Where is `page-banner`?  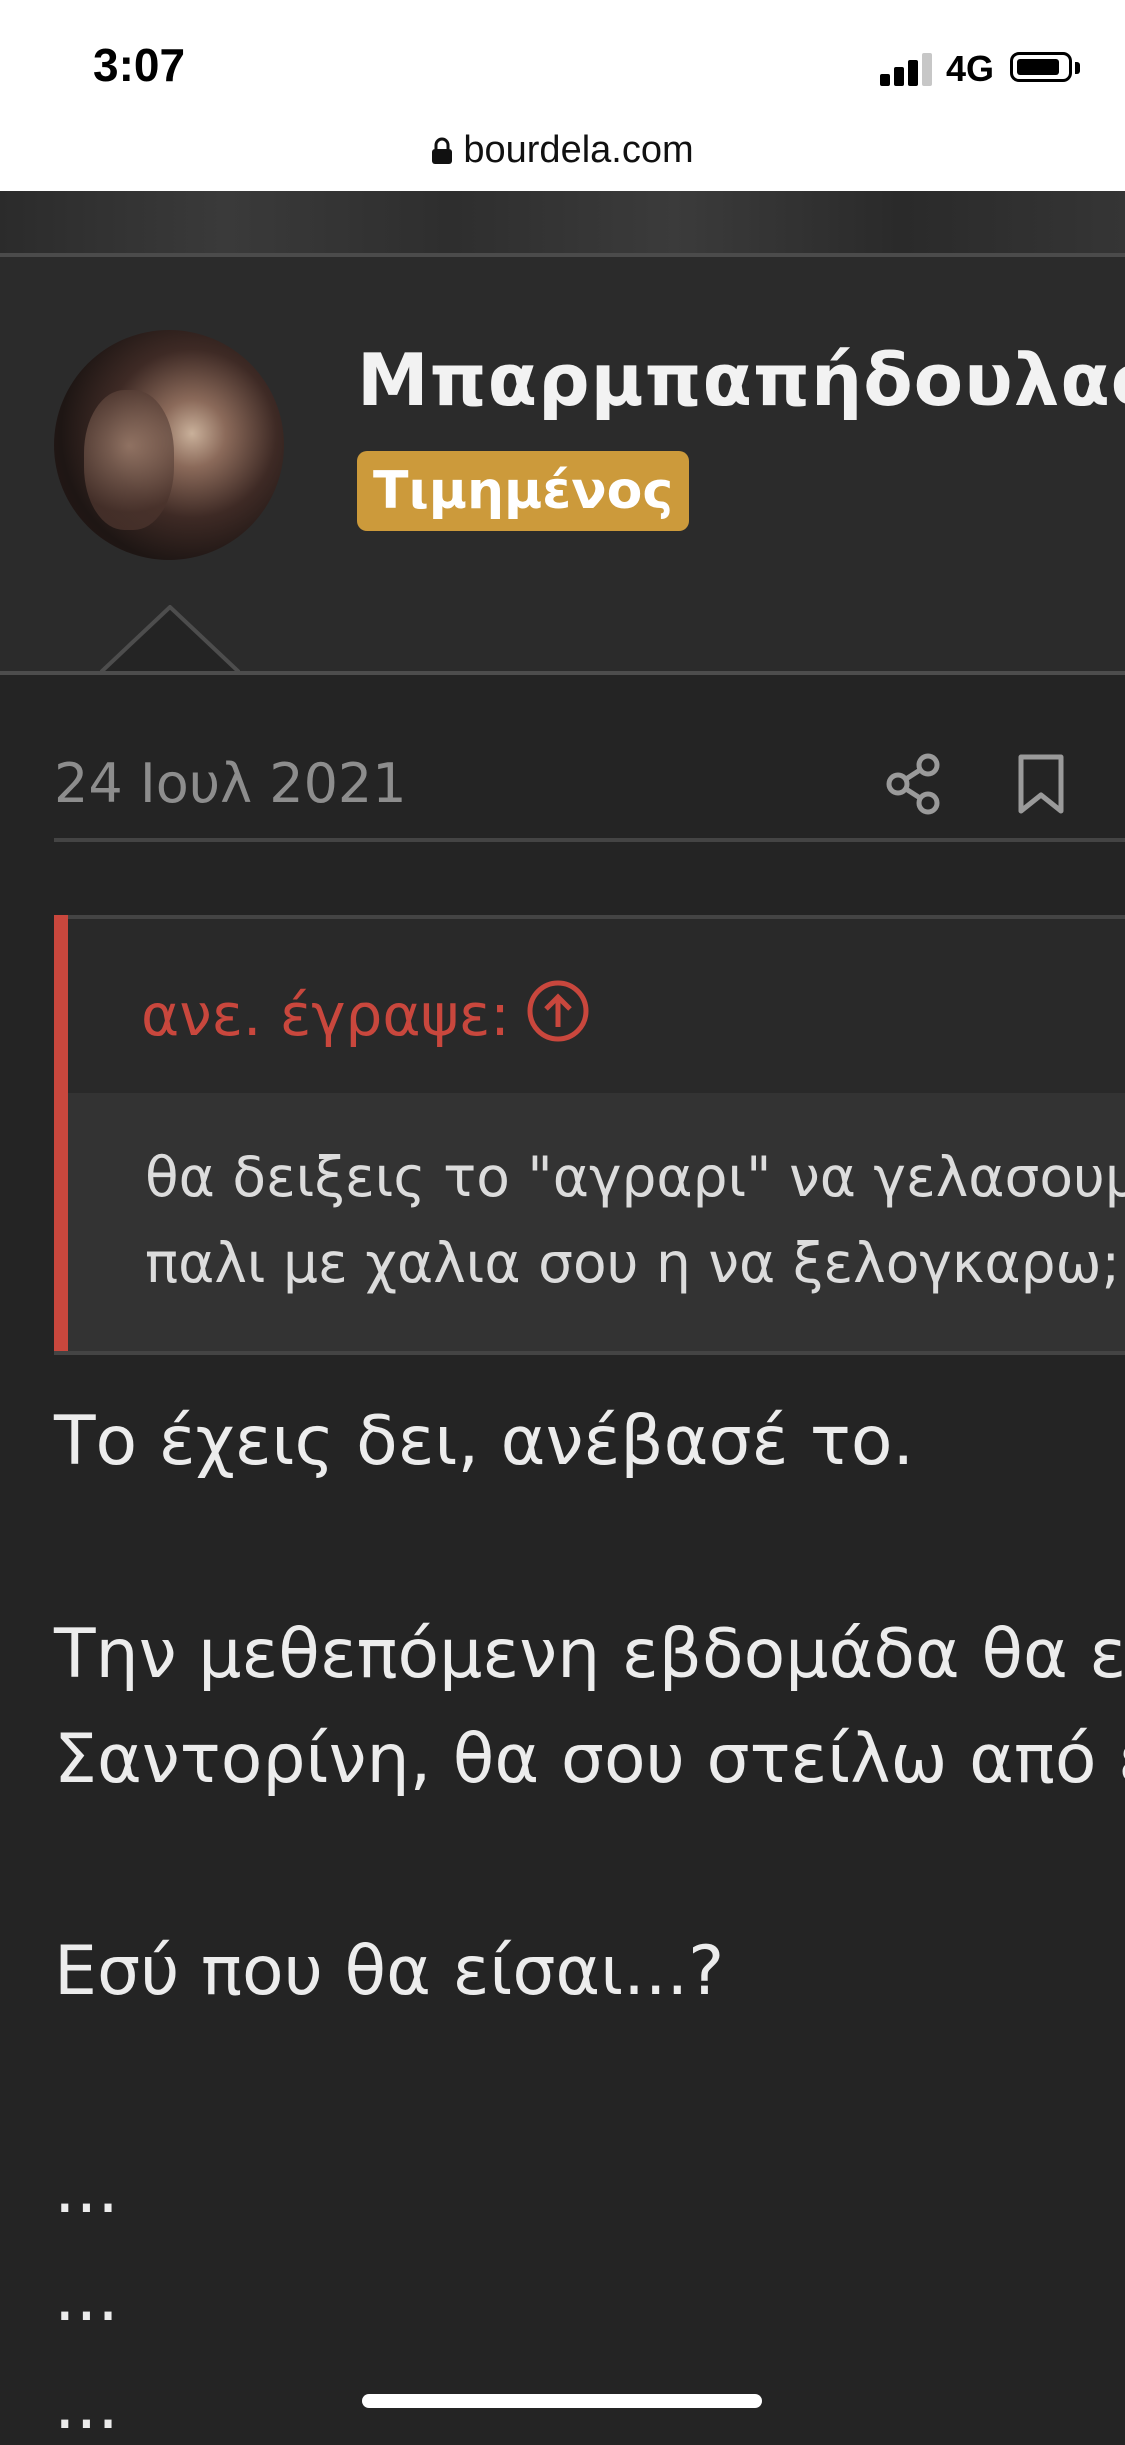 page-banner is located at coordinates (562, 222).